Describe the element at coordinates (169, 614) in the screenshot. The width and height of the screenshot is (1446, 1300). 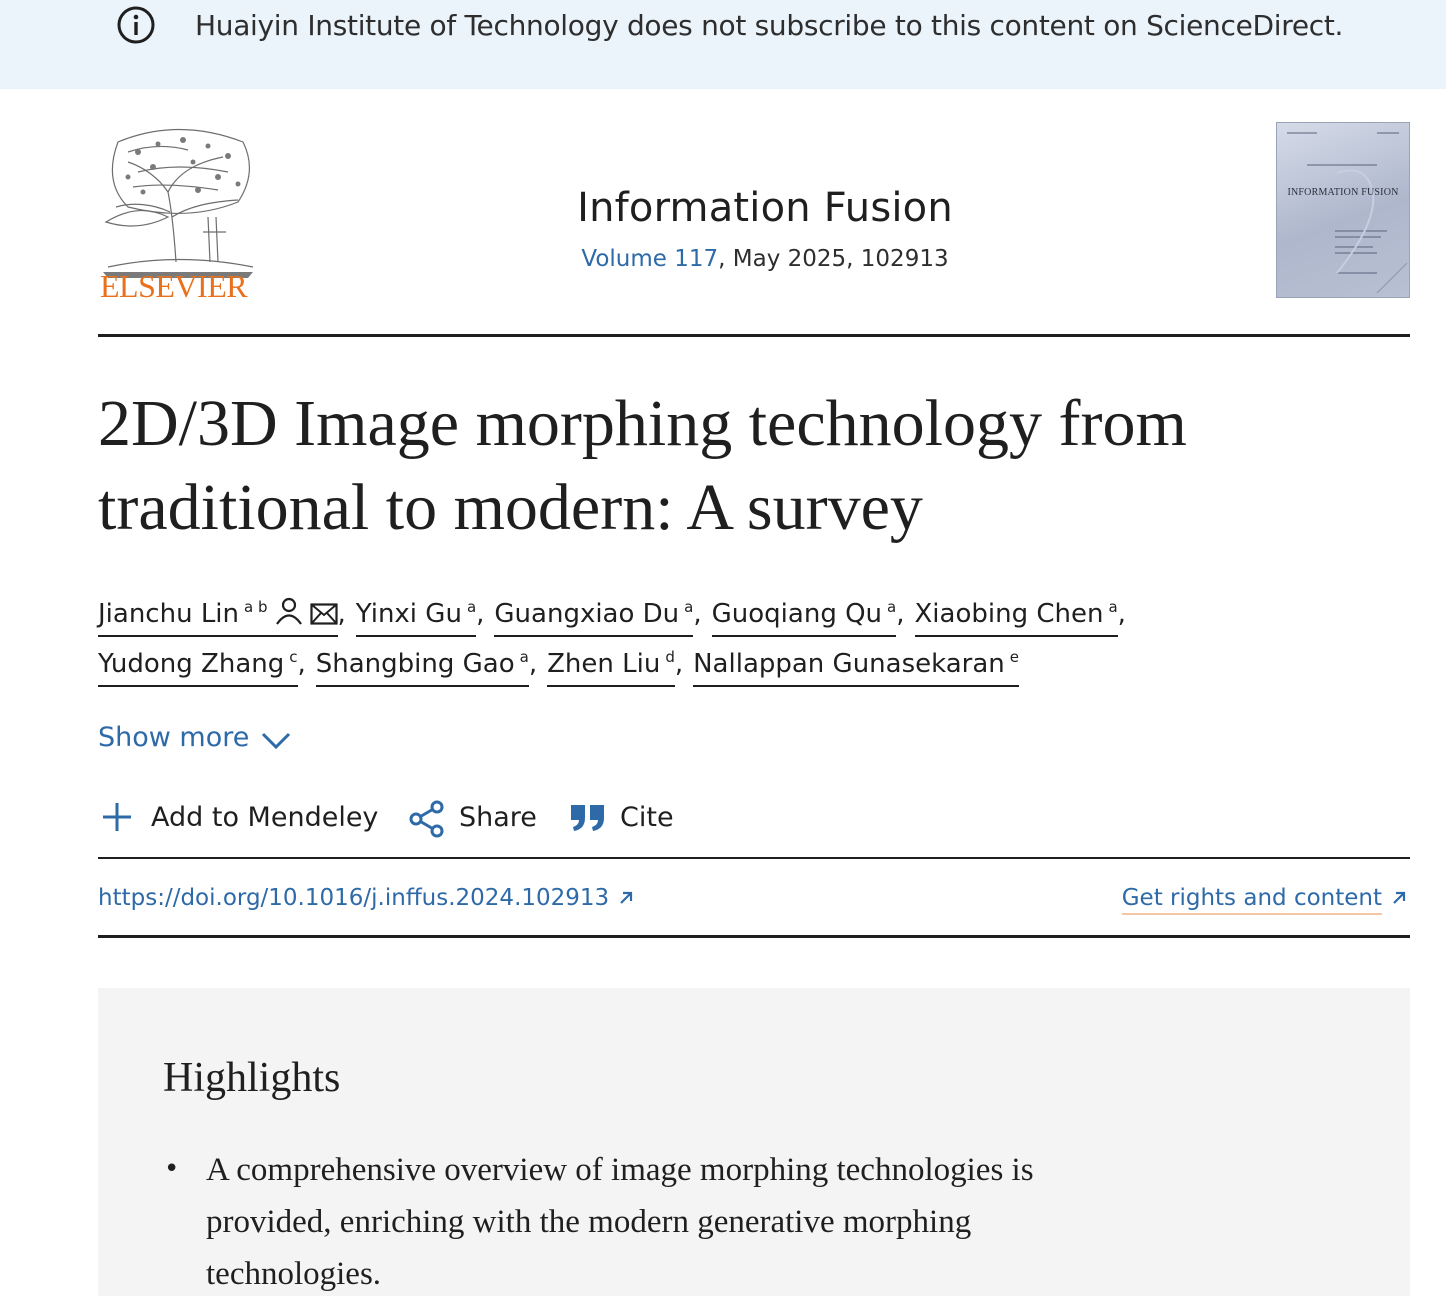
I see `author-name: Jianchu Lin` at that location.